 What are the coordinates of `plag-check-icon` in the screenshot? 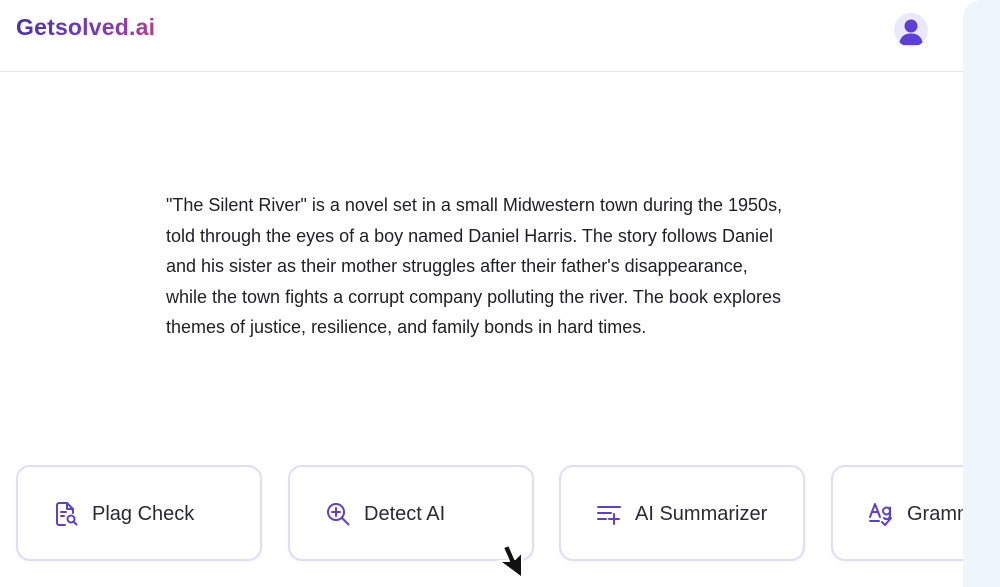 It's located at (66, 514).